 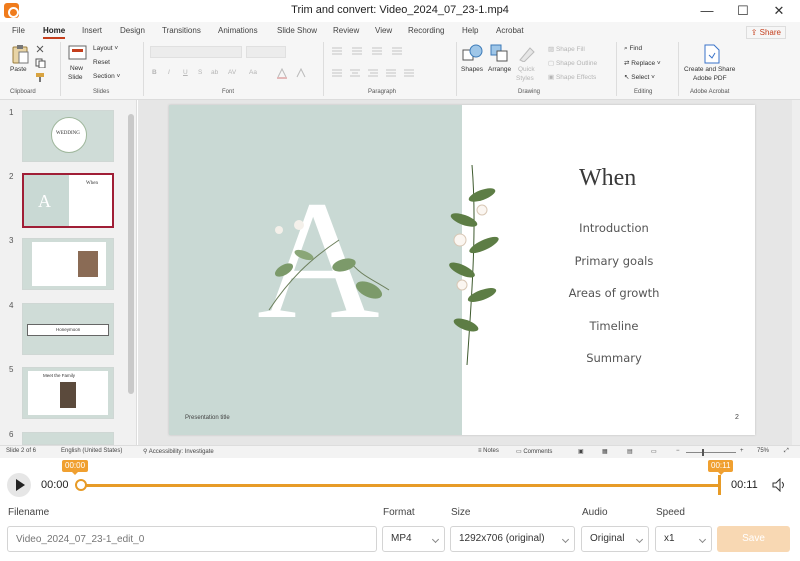 What do you see at coordinates (19, 485) in the screenshot?
I see `play-button` at bounding box center [19, 485].